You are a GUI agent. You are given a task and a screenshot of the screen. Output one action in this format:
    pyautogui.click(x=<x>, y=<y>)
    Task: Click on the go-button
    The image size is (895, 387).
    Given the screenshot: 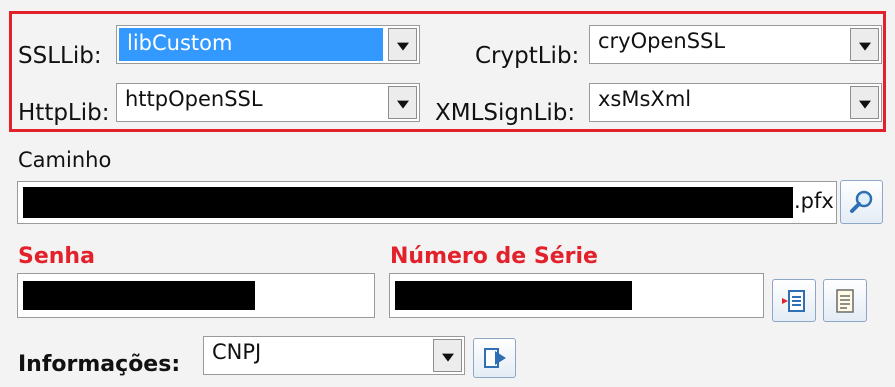 What is the action you would take?
    pyautogui.click(x=494, y=358)
    